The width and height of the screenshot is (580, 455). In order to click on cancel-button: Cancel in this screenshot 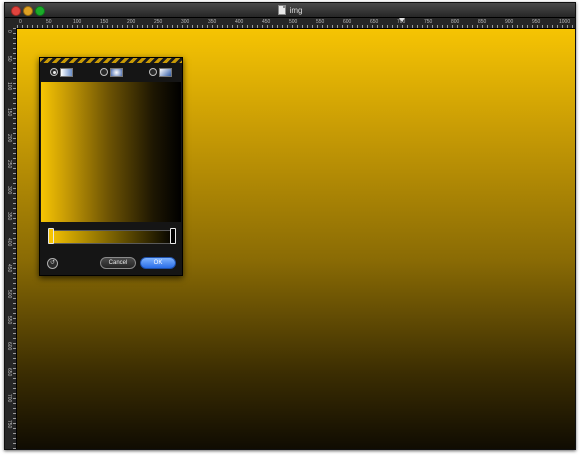, I will do `click(118, 263)`.